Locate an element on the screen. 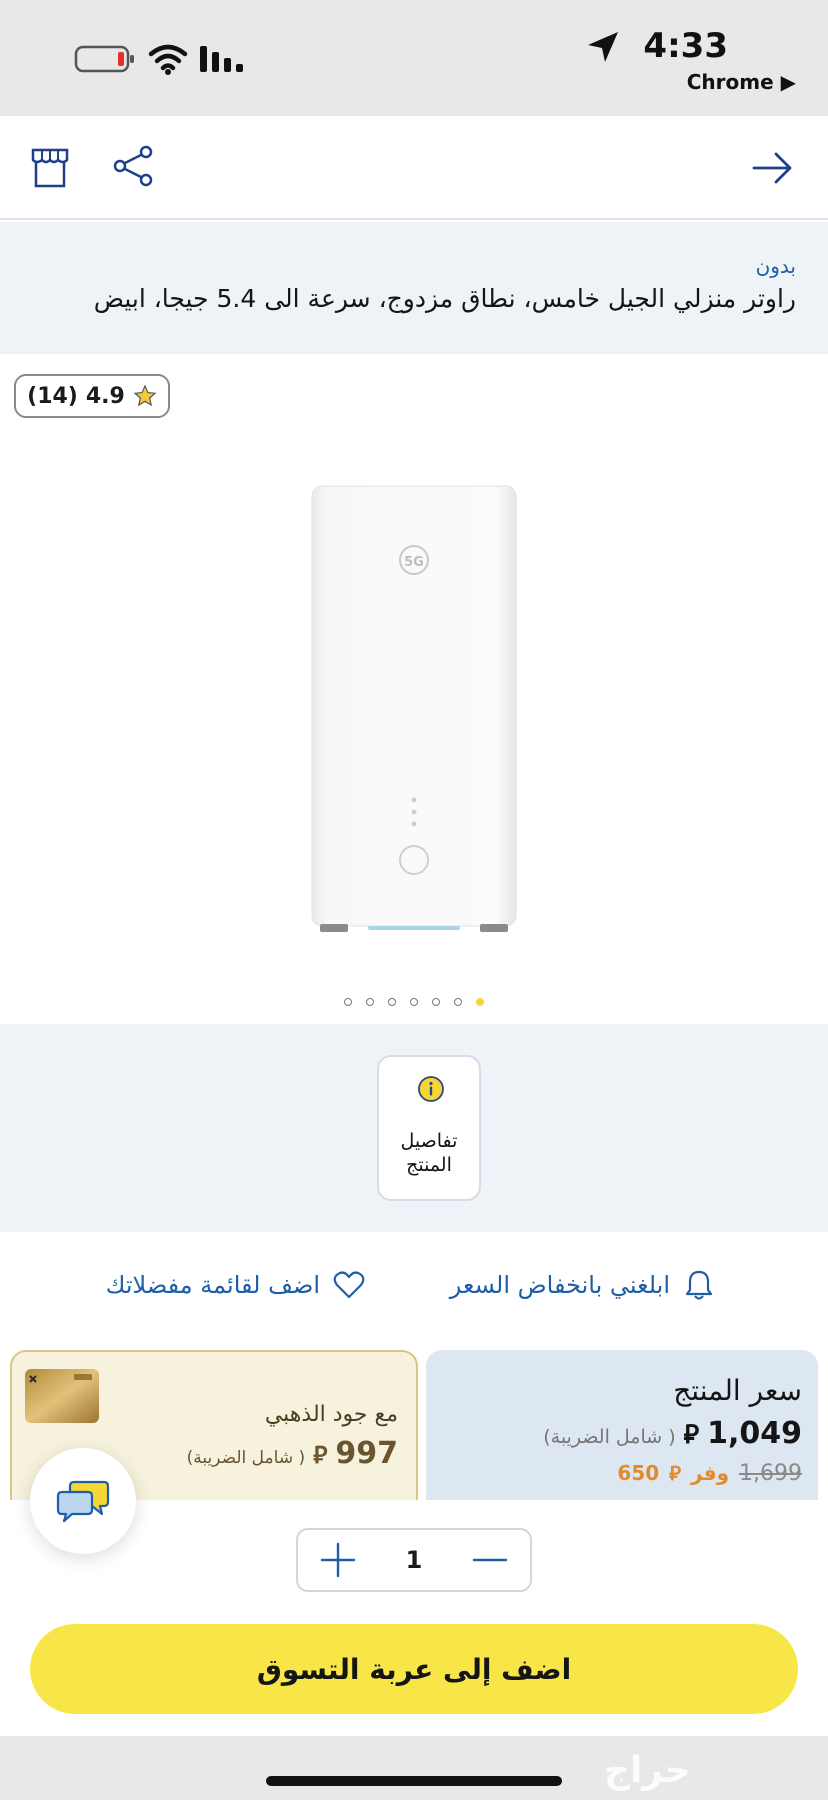 The width and height of the screenshot is (828, 1800). rating-badge: (14) 4.9 is located at coordinates (92, 396).